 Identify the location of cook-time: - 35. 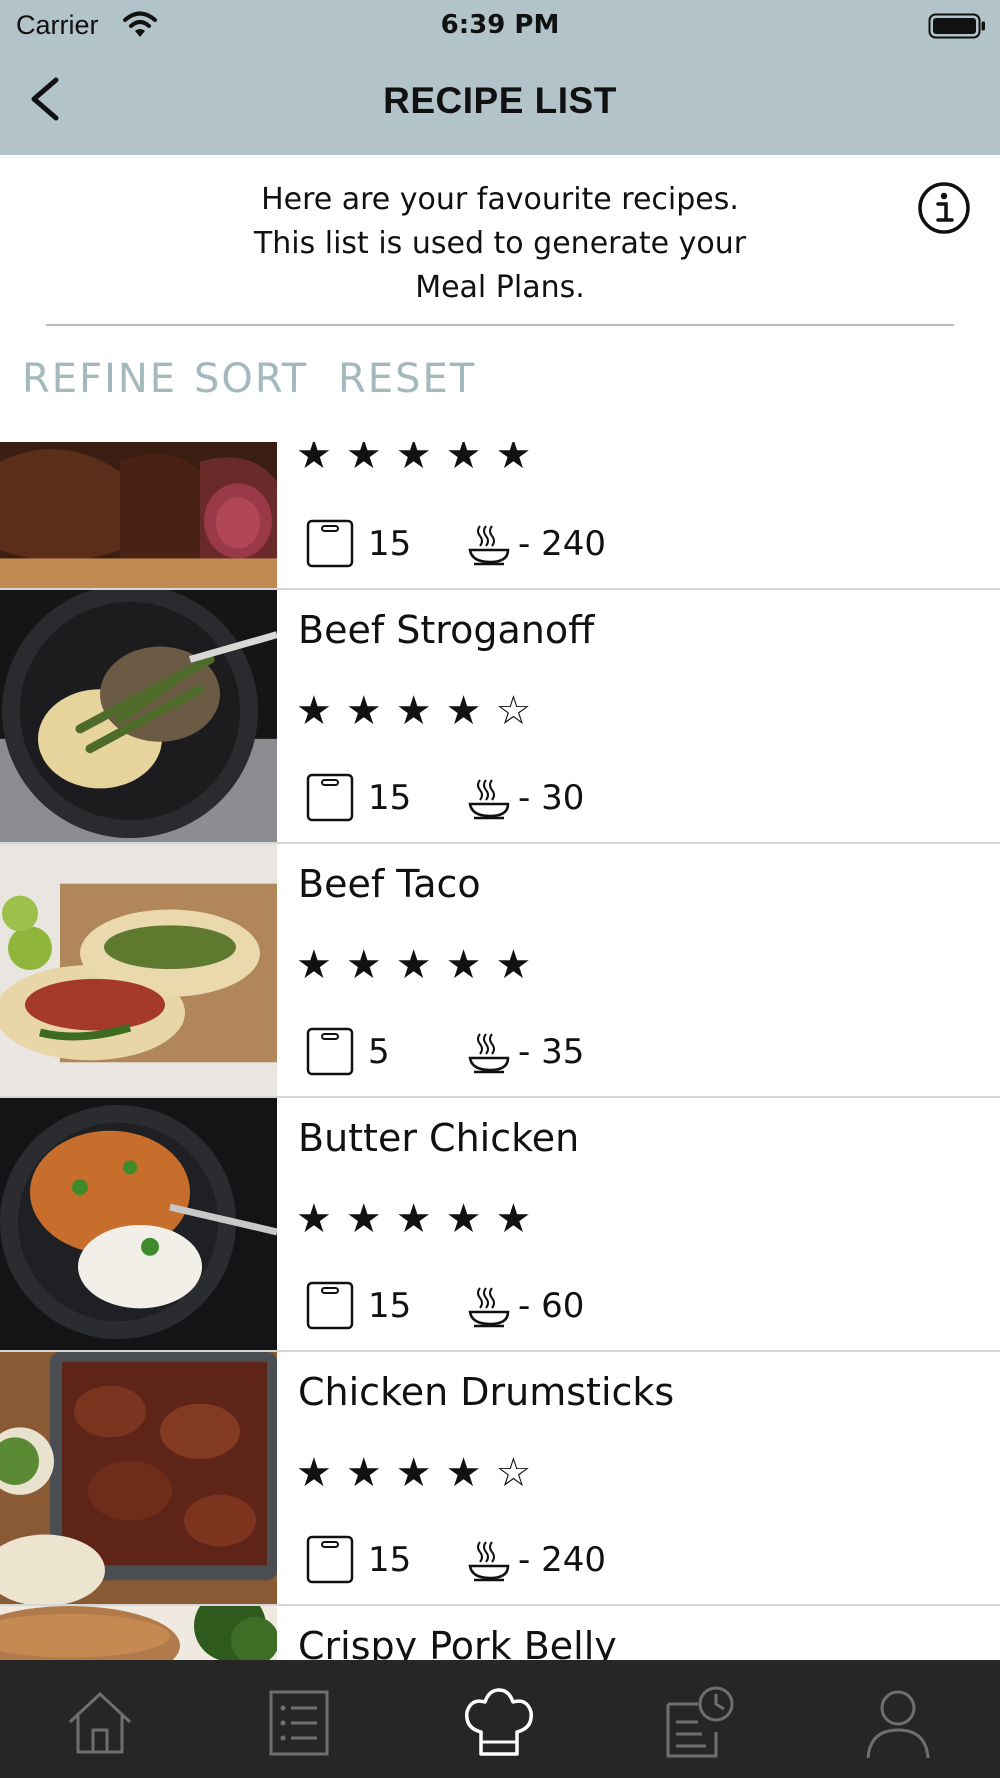
(551, 1052).